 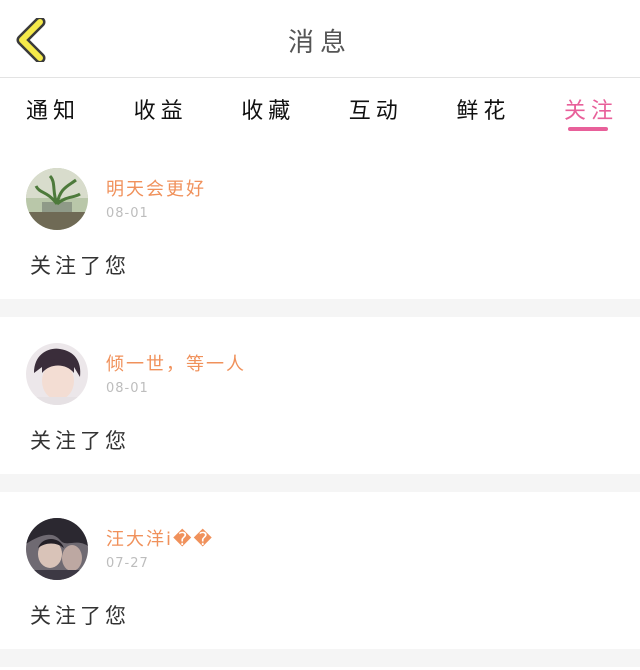 What do you see at coordinates (161, 110) in the screenshot?
I see `tab-earnings: 收益` at bounding box center [161, 110].